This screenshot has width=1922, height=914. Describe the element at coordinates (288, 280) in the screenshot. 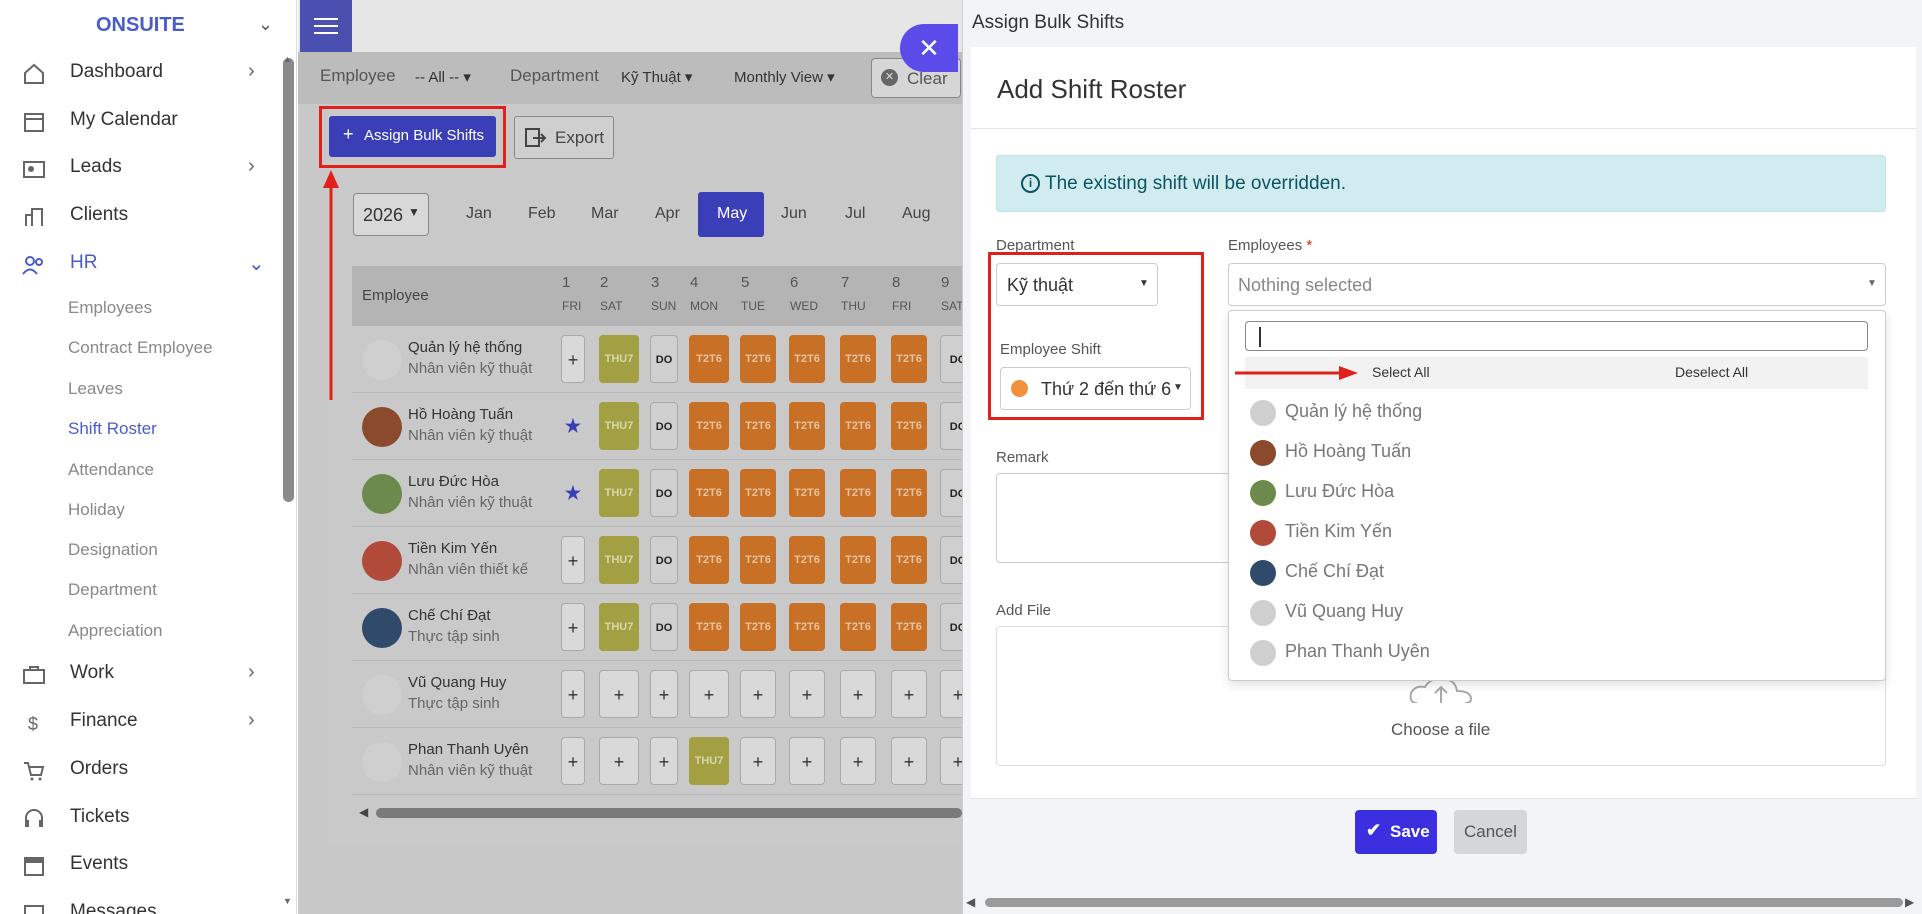

I see `sidebar-scrollbar` at that location.